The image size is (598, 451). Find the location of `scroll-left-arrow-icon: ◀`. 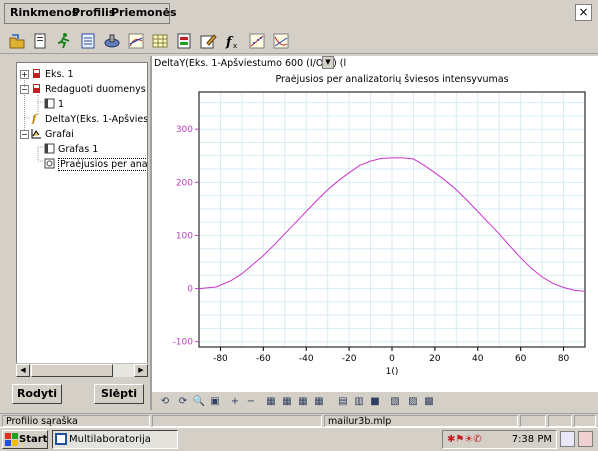

scroll-left-arrow-icon: ◀ is located at coordinates (23, 370).